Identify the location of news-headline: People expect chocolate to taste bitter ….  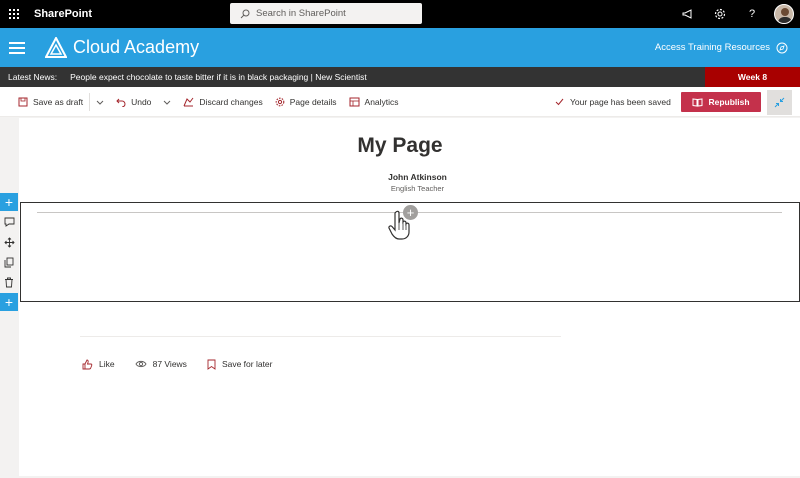
(218, 77).